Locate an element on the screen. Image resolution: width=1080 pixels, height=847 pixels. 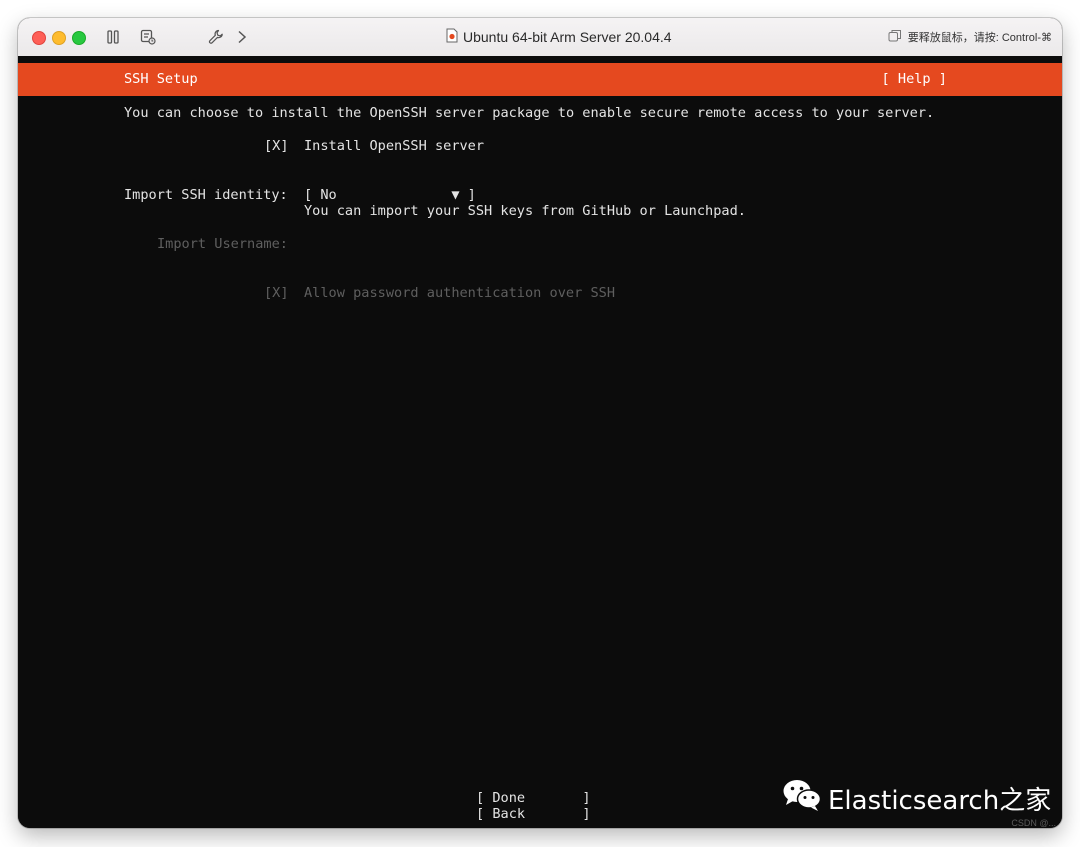
allow-password-label: Allow password authentication over SSH is located at coordinates (459, 293).